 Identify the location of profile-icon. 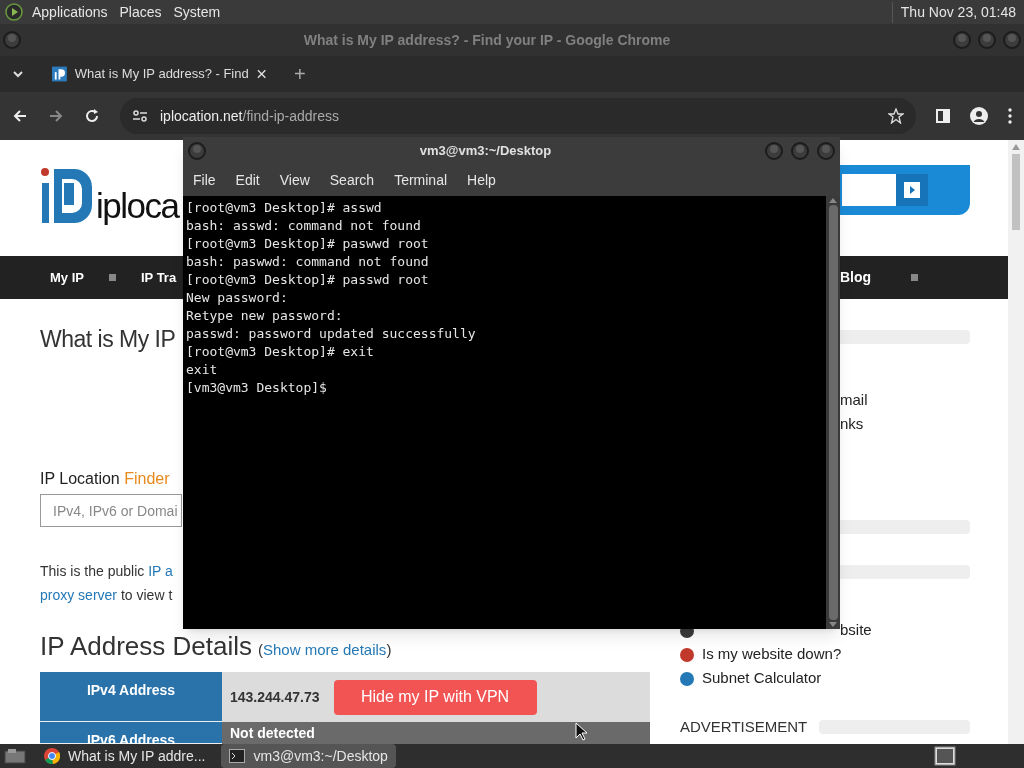
(979, 116).